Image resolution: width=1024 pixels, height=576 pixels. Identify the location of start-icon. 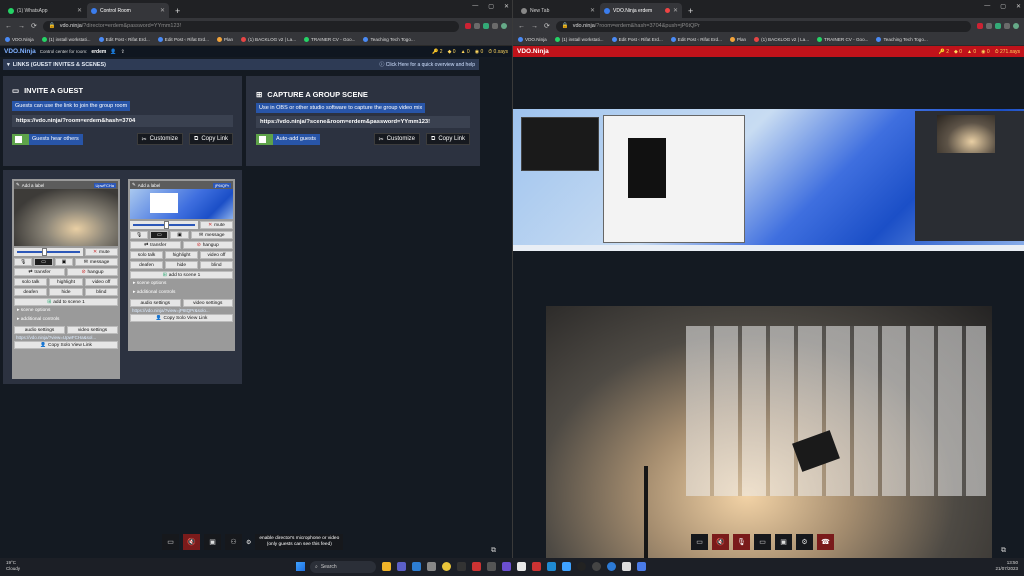
(300, 566).